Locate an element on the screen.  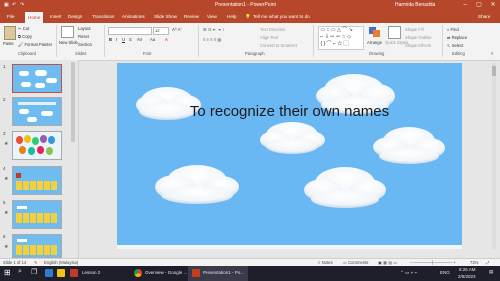
cut-button: ✂ Cut is located at coordinates (23, 28).